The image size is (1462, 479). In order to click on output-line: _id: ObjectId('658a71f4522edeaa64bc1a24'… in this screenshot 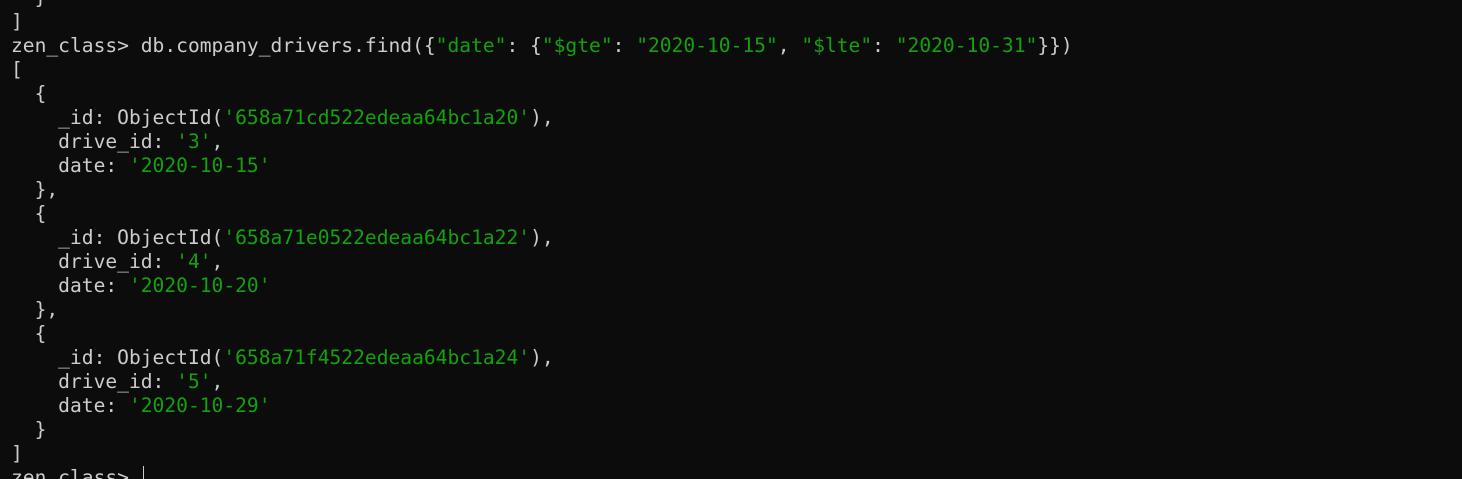, I will do `click(542, 358)`.